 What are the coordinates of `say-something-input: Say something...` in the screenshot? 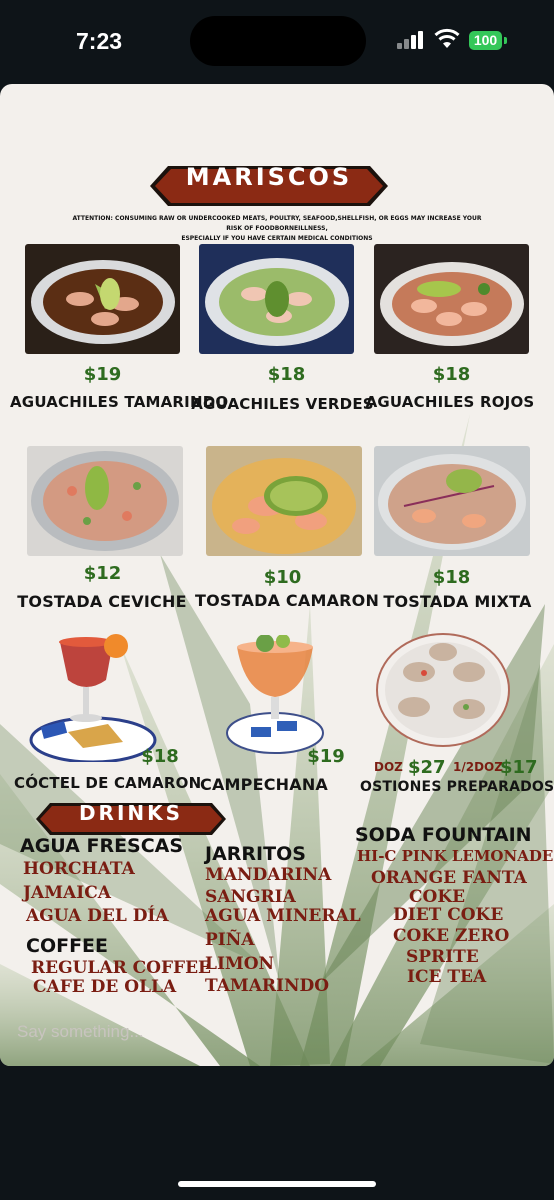 It's located at (80, 1032).